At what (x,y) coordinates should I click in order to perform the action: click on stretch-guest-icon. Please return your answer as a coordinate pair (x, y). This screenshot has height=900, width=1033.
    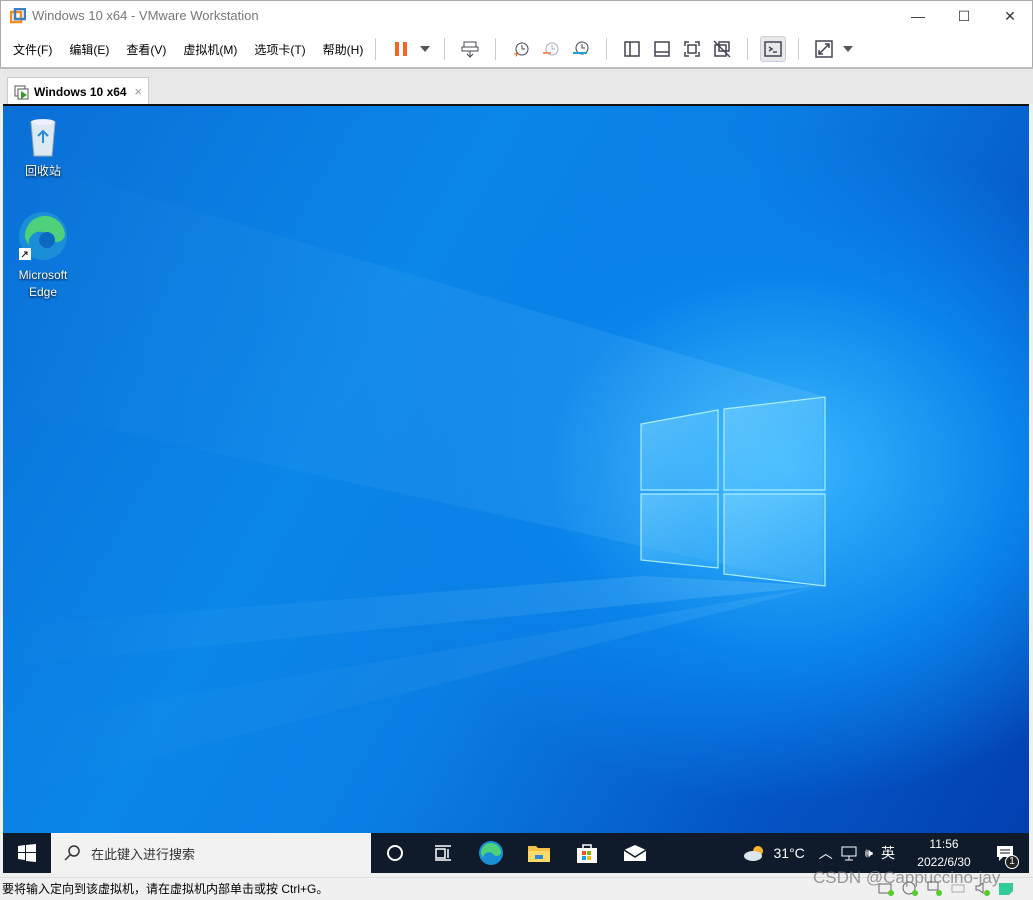
    Looking at the image, I should click on (824, 49).